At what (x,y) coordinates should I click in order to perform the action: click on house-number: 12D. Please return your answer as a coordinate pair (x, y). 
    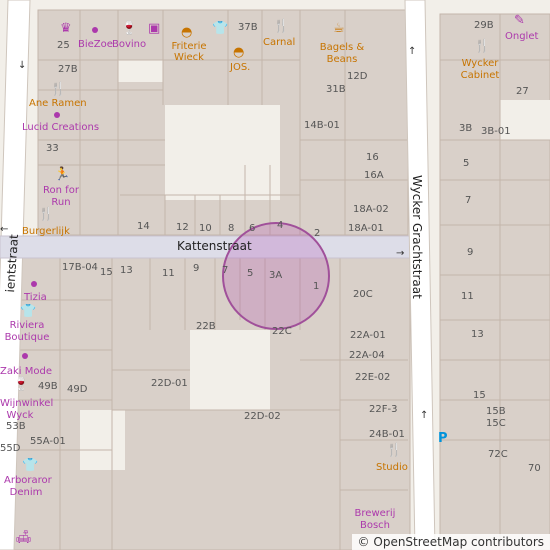
    Looking at the image, I should click on (357, 76).